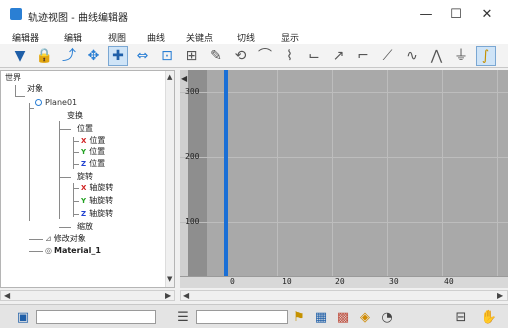 This screenshot has height=328, width=508. Describe the element at coordinates (277, 179) in the screenshot. I see `gridline-x20` at that location.